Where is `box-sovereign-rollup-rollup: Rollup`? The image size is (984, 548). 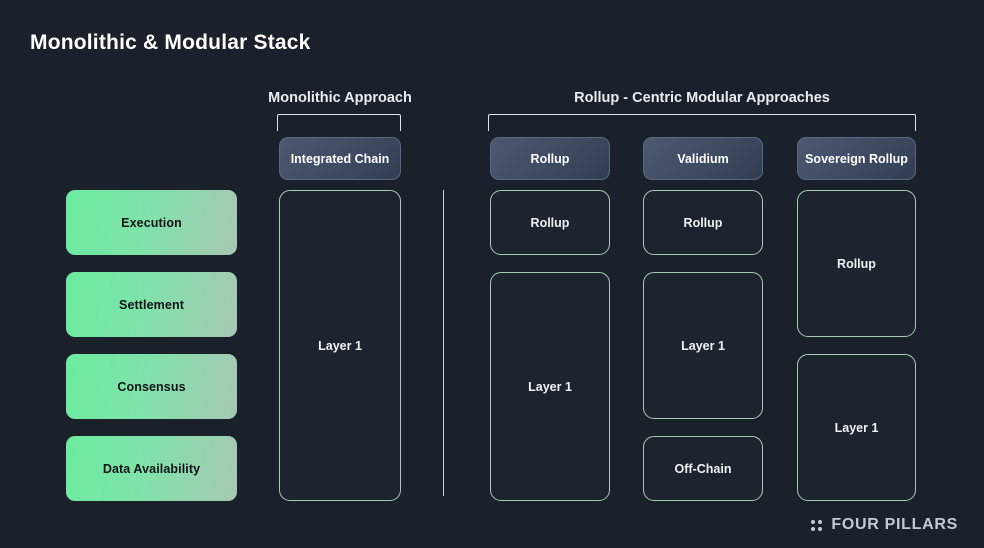 box-sovereign-rollup-rollup: Rollup is located at coordinates (856, 263).